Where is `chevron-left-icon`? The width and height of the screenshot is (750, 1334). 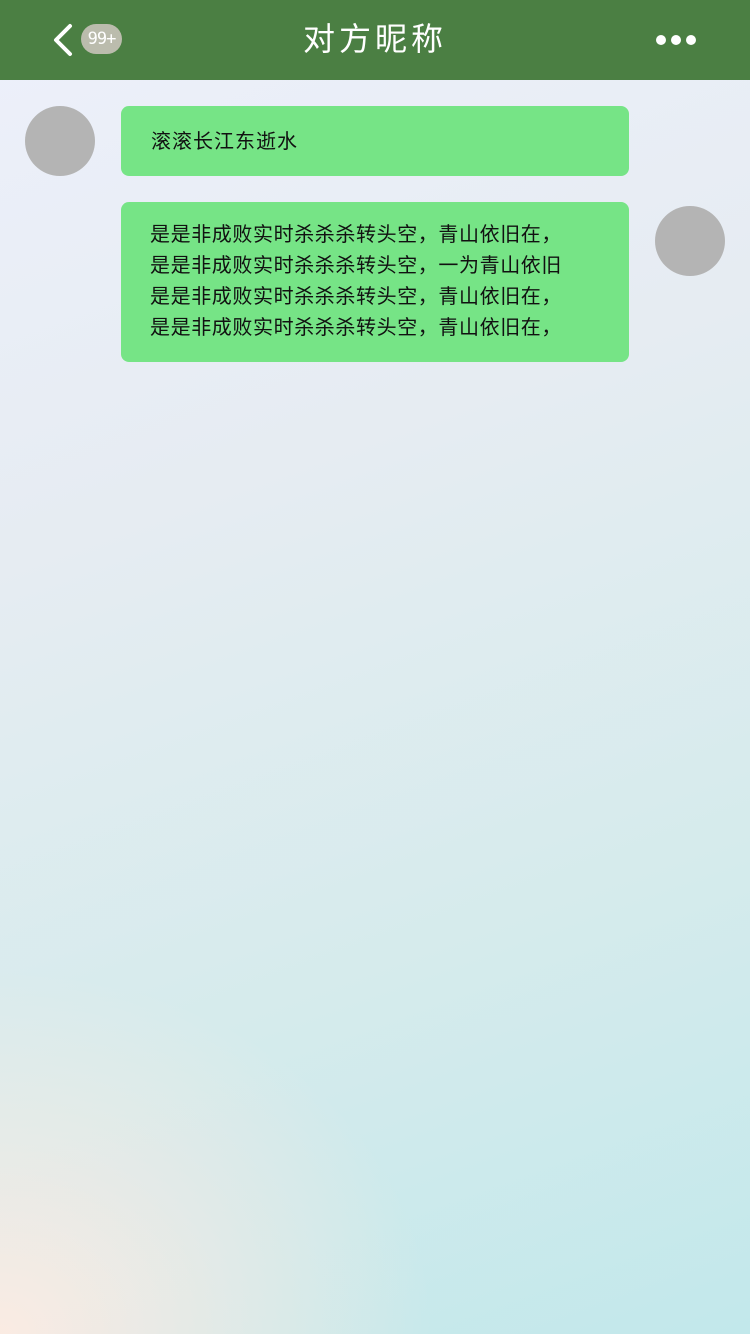
chevron-left-icon is located at coordinates (63, 40).